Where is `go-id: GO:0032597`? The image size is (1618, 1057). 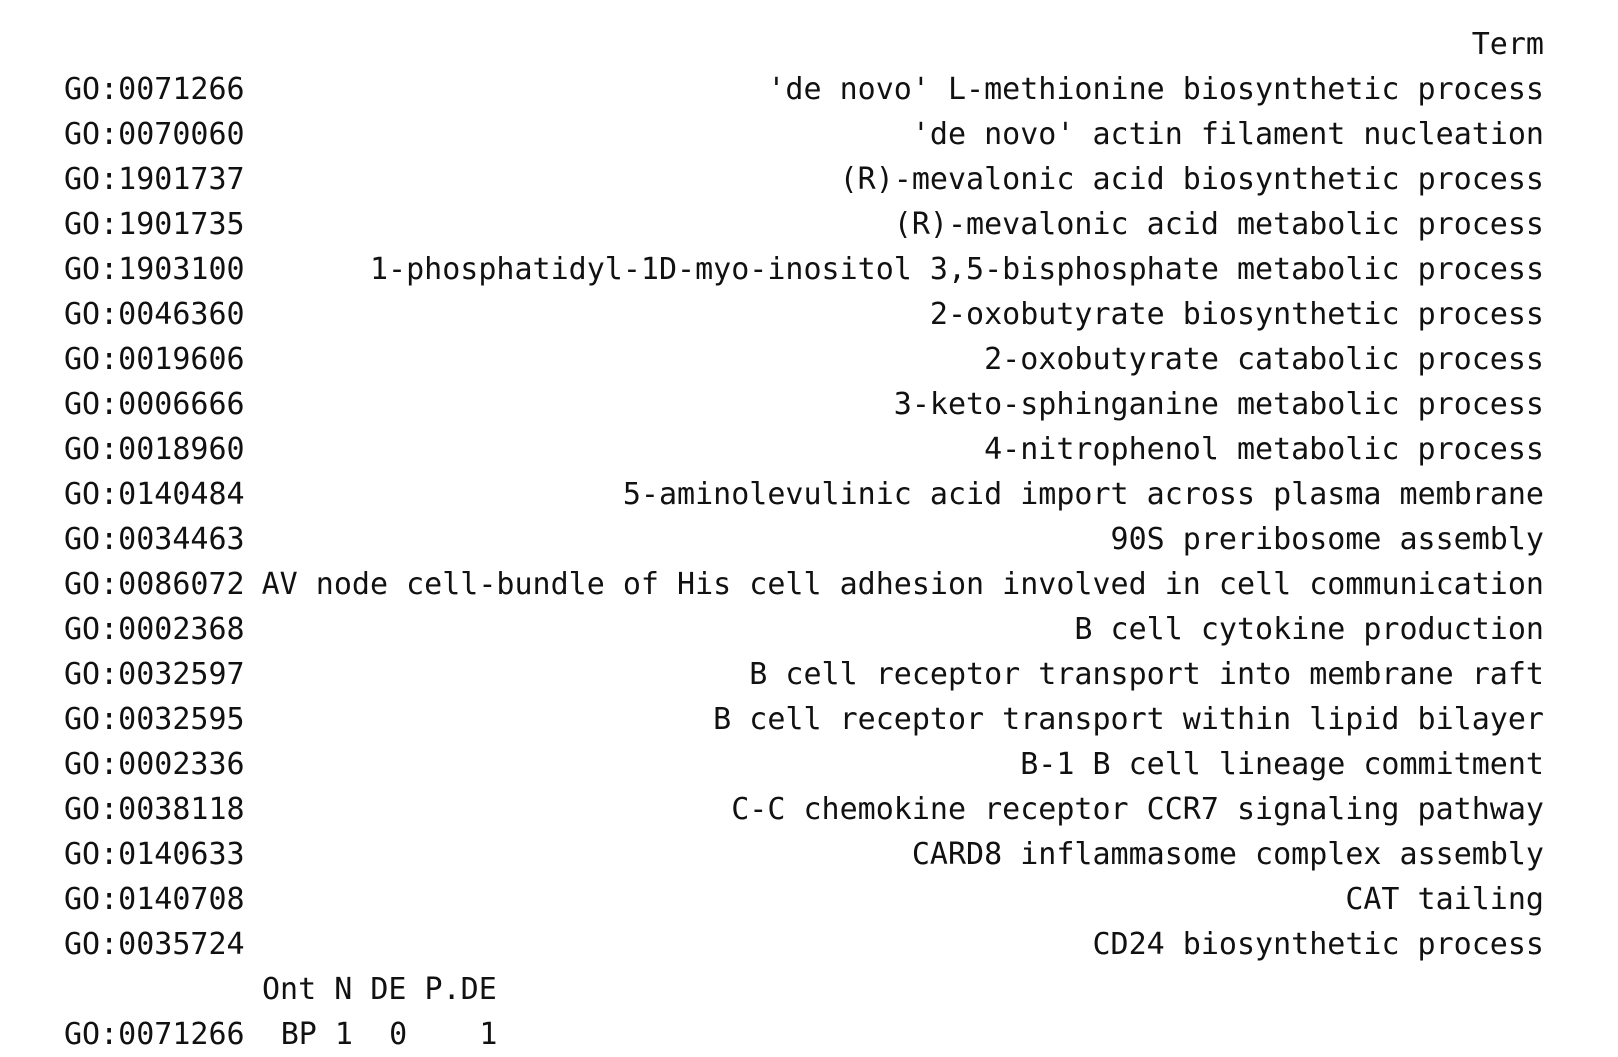
go-id: GO:0032597 is located at coordinates (154, 674).